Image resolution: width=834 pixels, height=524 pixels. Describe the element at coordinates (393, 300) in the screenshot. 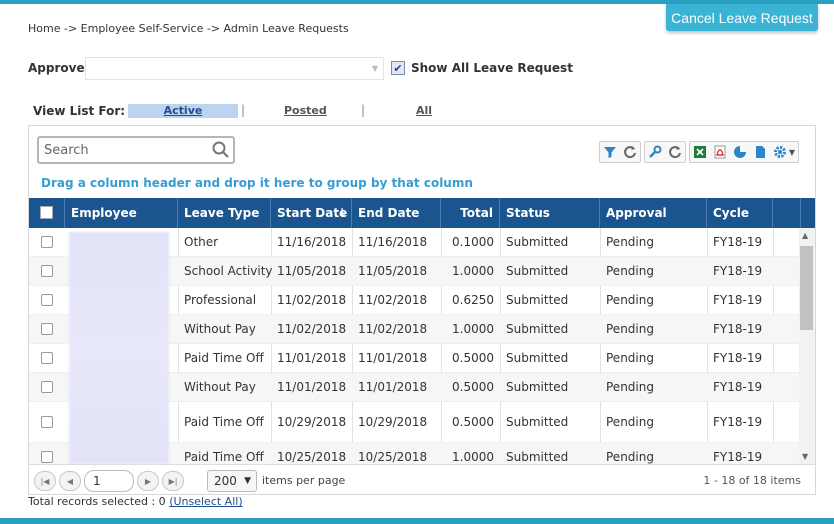

I see `cell-end-date: 11/02/2018` at that location.